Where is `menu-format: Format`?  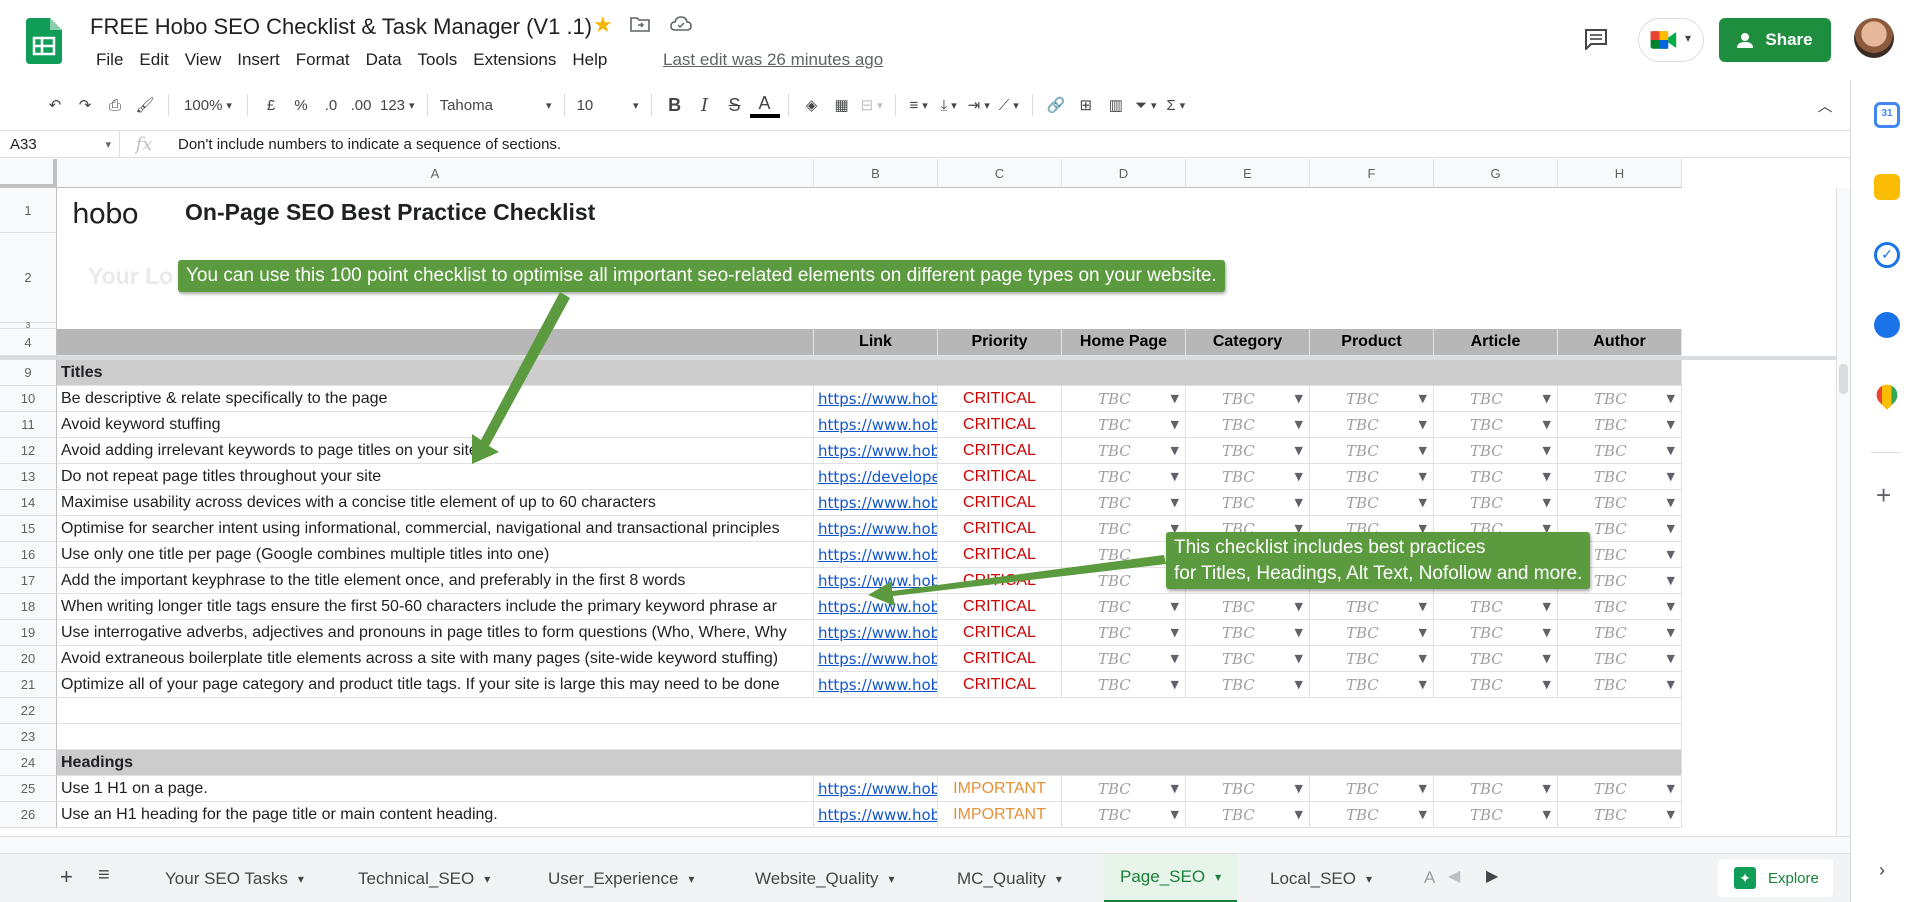 menu-format: Format is located at coordinates (323, 60).